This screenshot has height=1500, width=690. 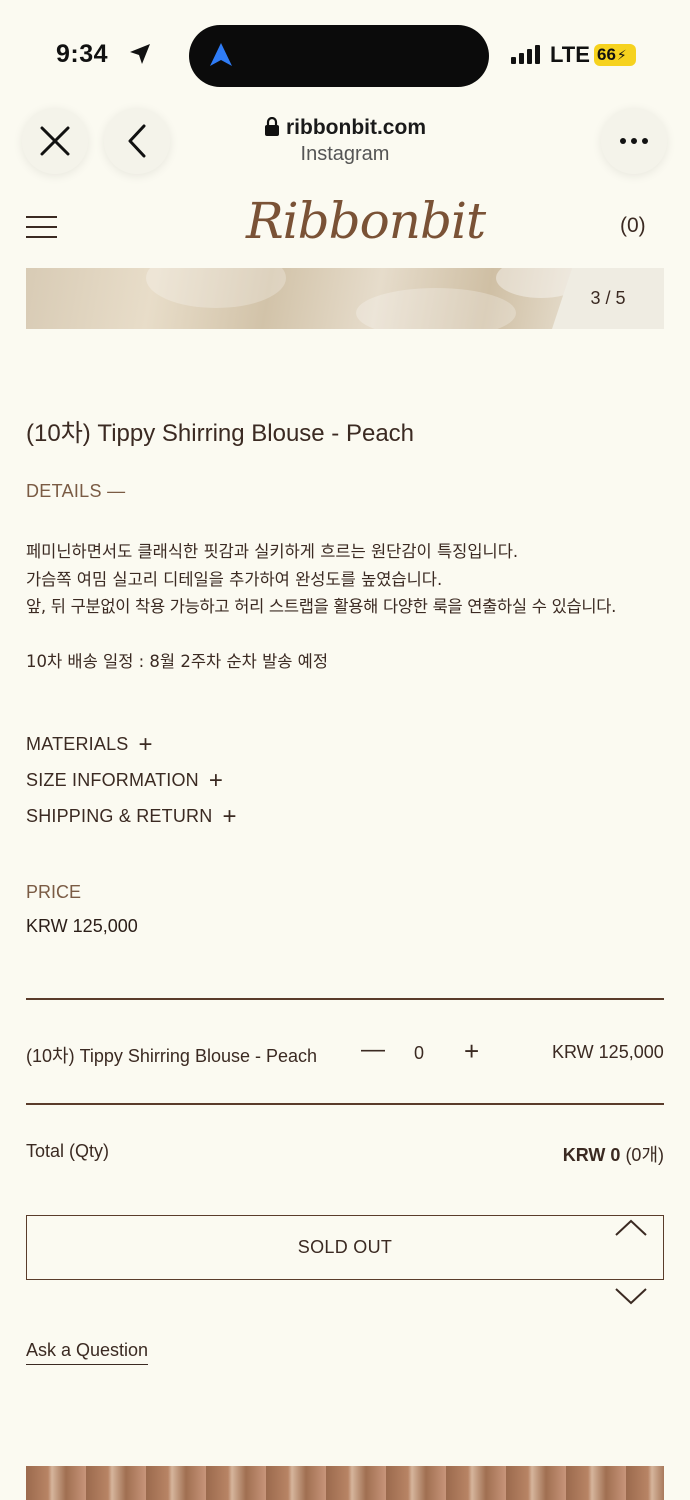 I want to click on total-amount: KRW 0, so click(x=591, y=1155).